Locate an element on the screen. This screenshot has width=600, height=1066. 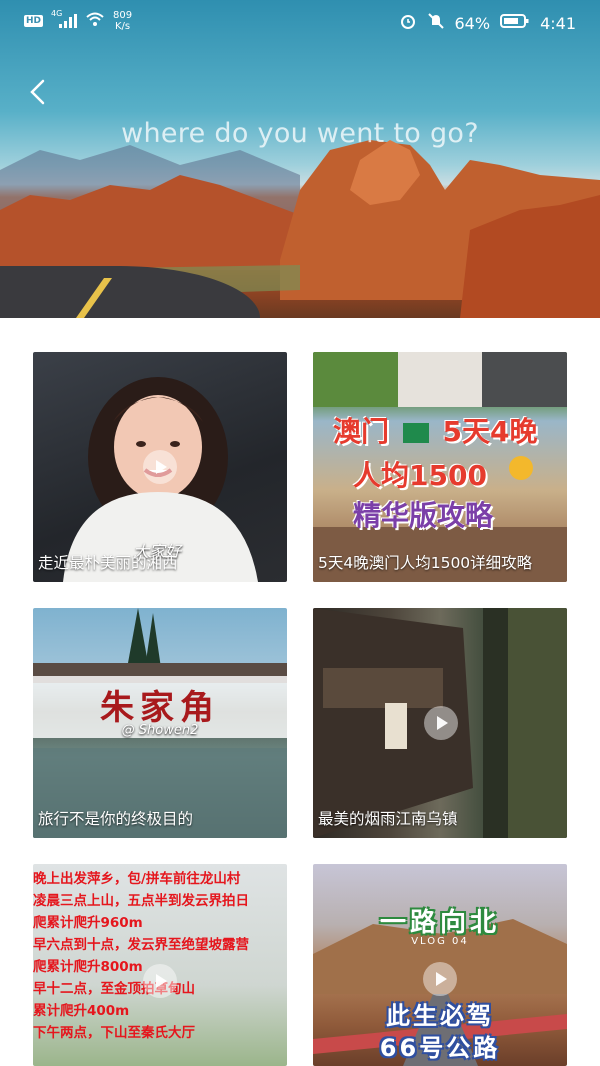
video-card: 澳门 5天4晚 人均1500 精华版攻略 5天4晚澳门人均1500详细攻略 is located at coordinates (440, 467).